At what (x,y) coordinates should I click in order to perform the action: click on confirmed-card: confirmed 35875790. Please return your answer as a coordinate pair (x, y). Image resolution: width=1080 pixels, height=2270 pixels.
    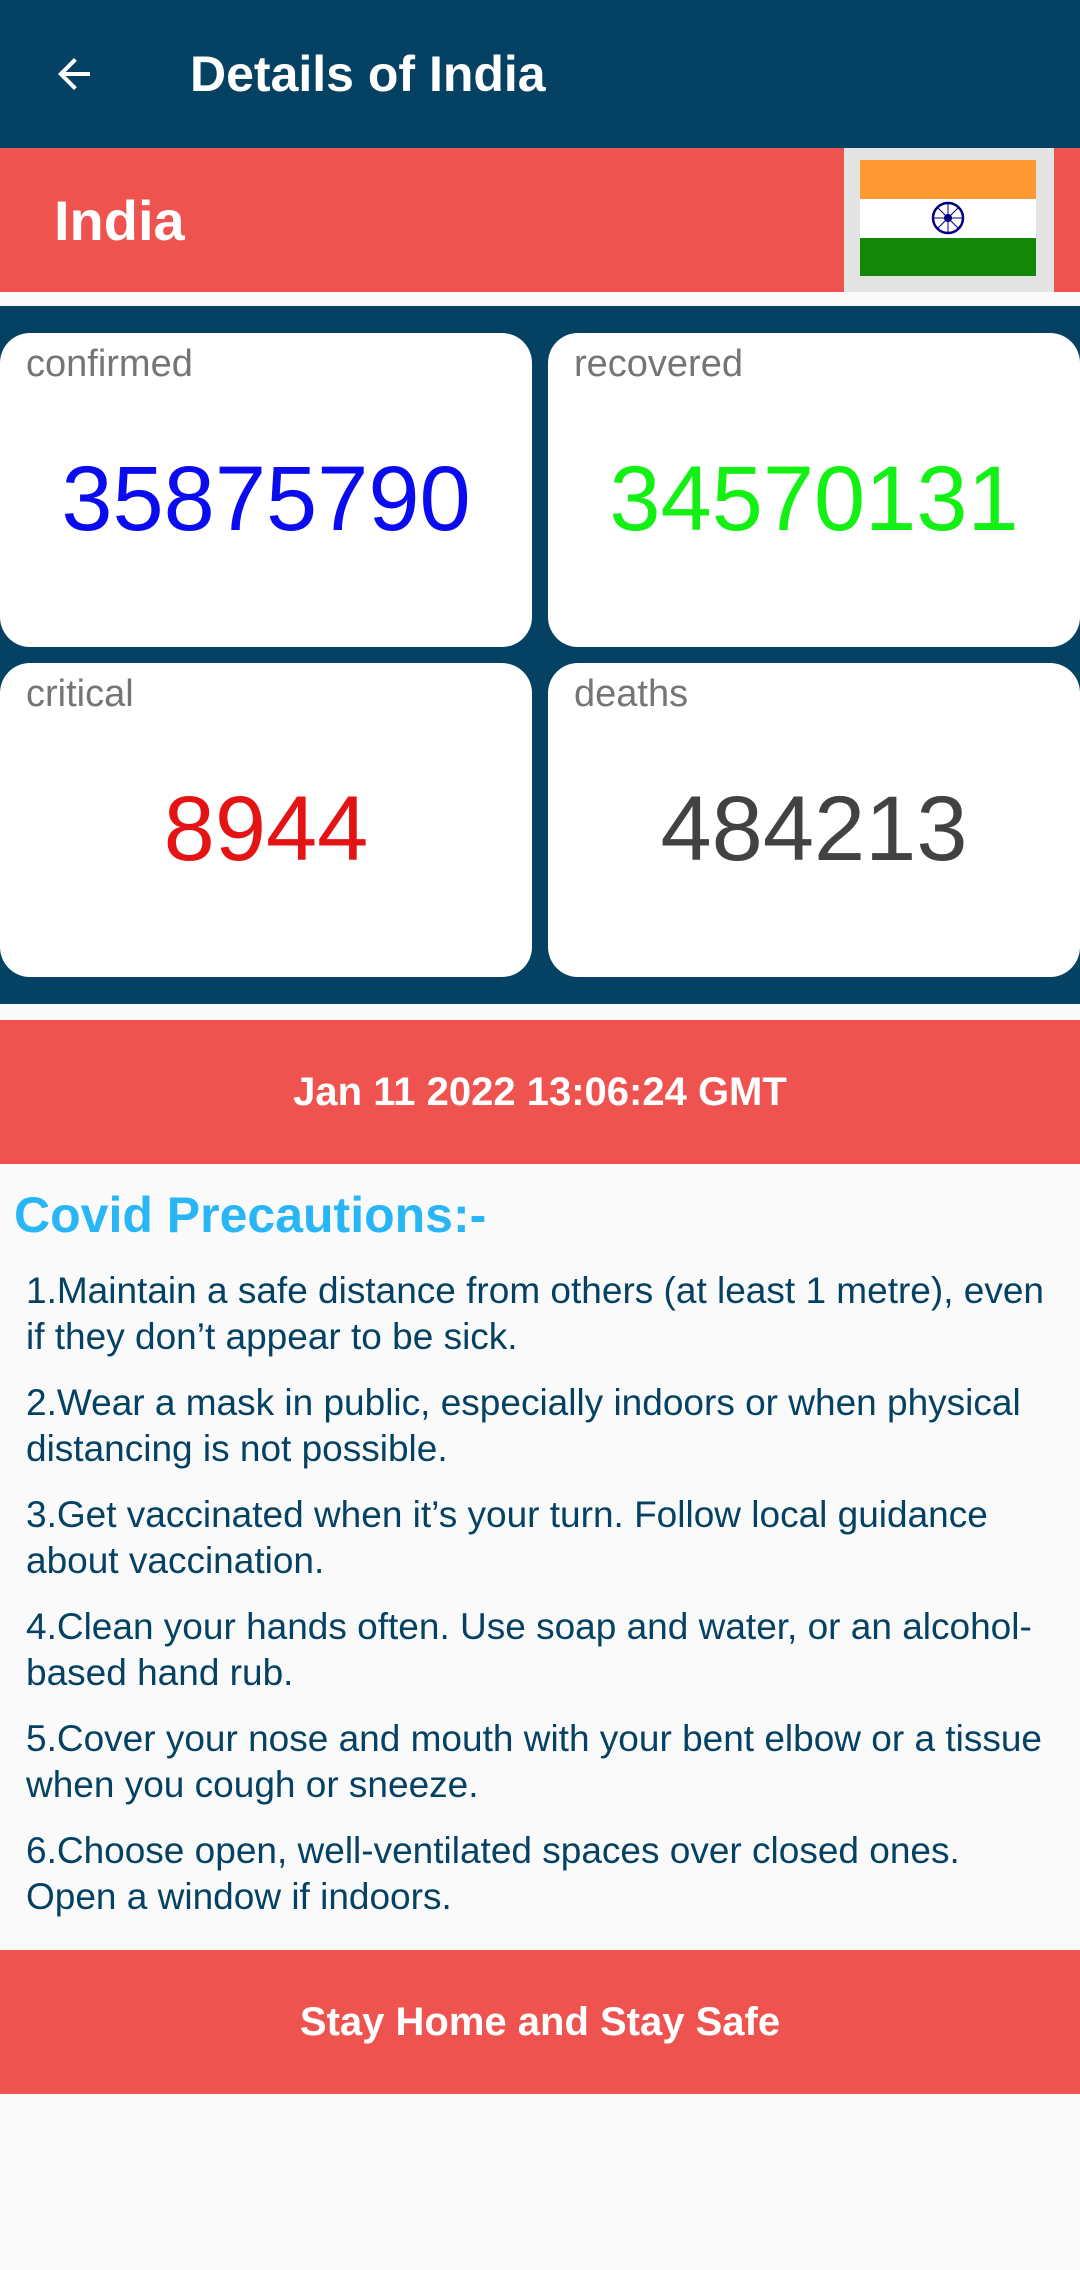
    Looking at the image, I should click on (266, 490).